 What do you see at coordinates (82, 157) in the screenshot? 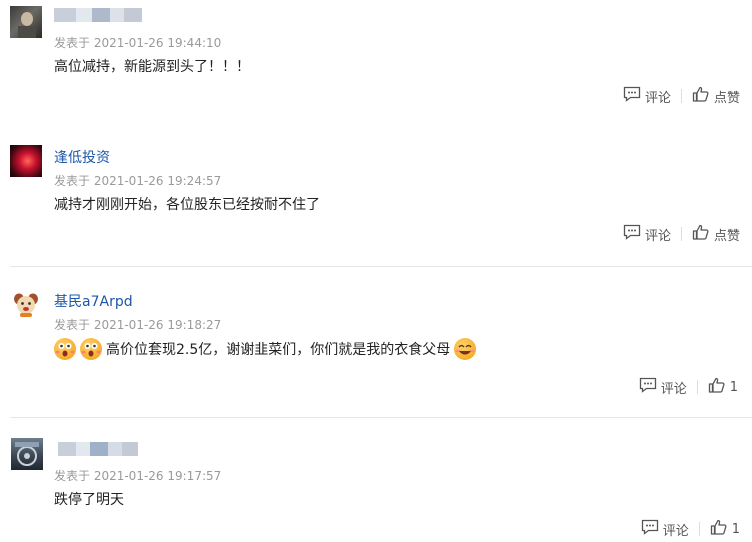
I see `author-name: 逢低投资` at bounding box center [82, 157].